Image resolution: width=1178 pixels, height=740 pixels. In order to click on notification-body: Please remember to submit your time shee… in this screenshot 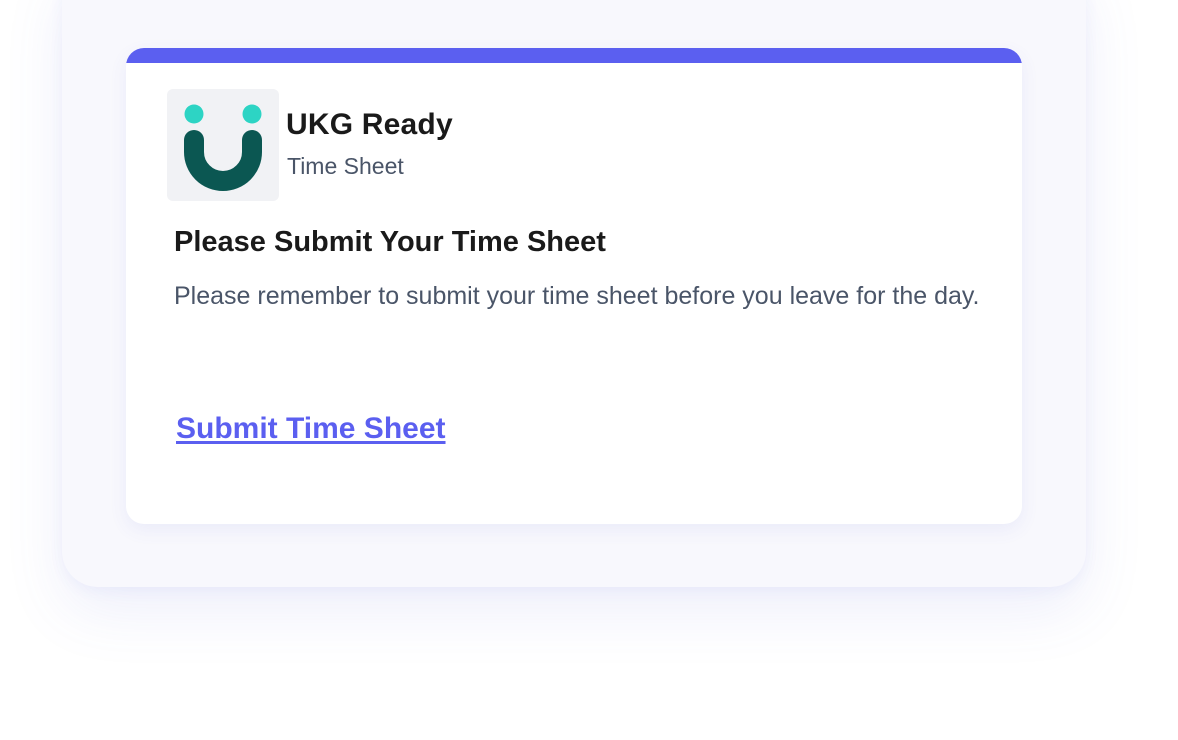, I will do `click(577, 296)`.